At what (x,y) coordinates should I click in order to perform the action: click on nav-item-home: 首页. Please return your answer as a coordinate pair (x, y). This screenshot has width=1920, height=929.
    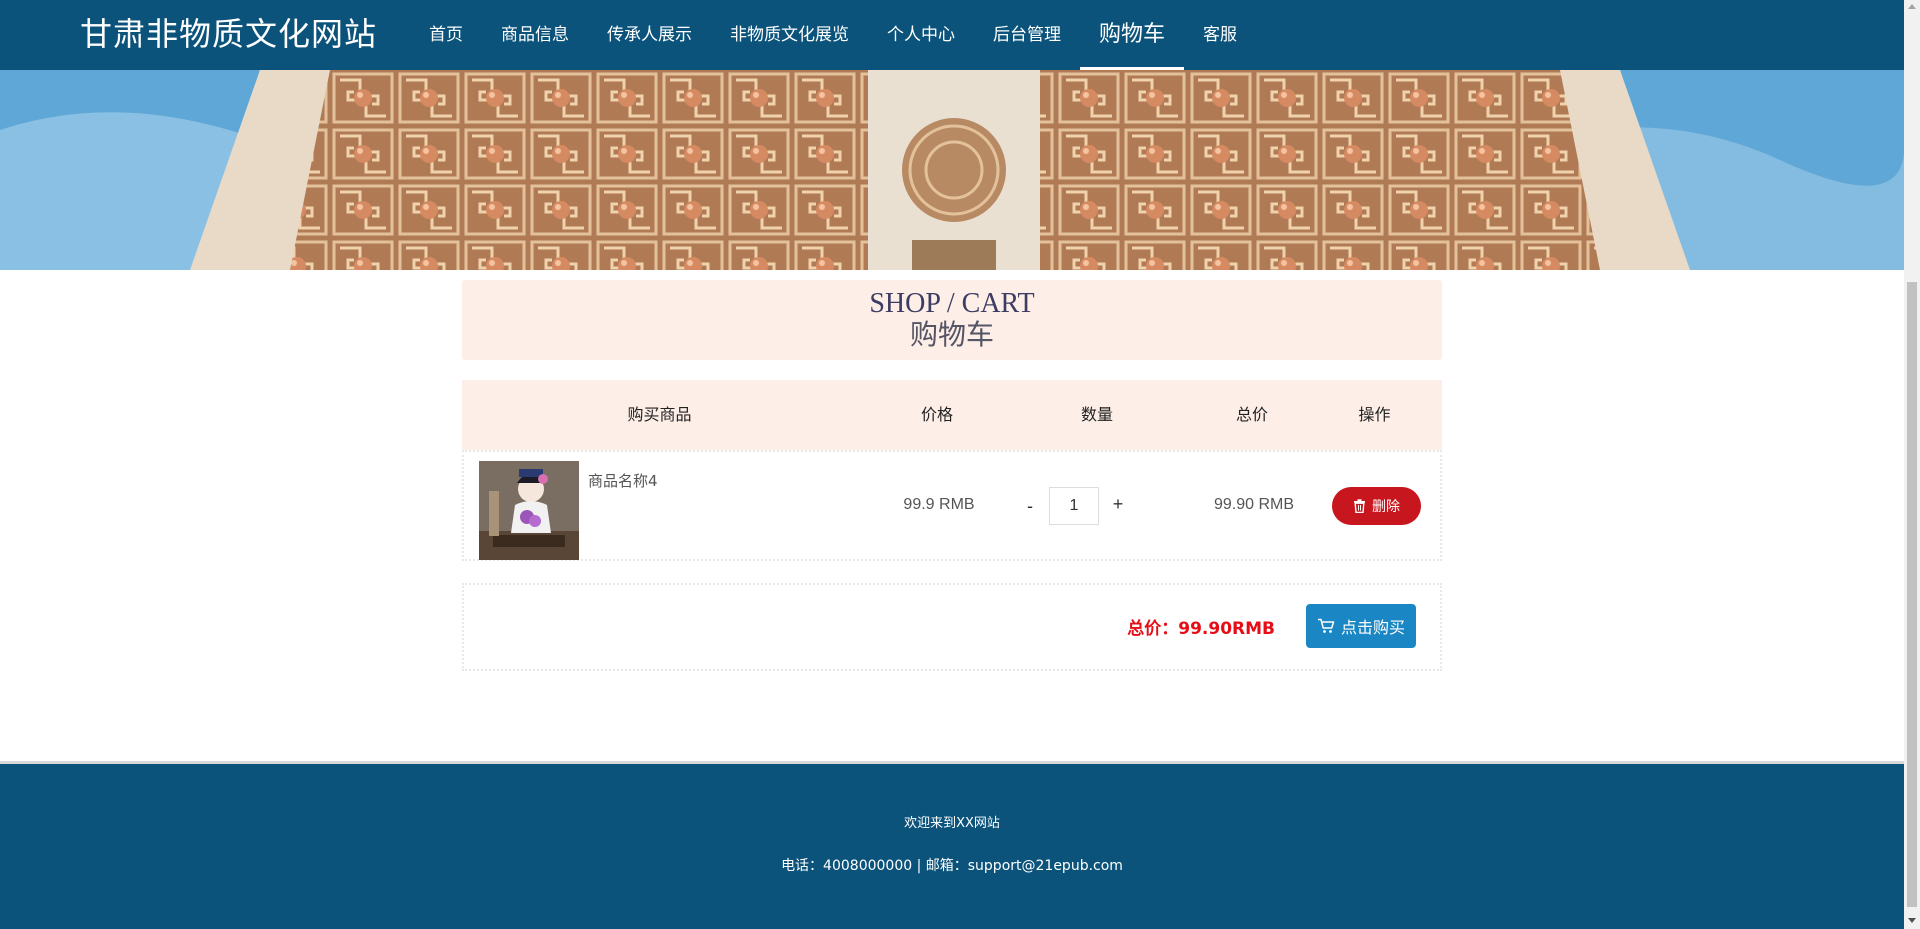
    Looking at the image, I should click on (446, 35).